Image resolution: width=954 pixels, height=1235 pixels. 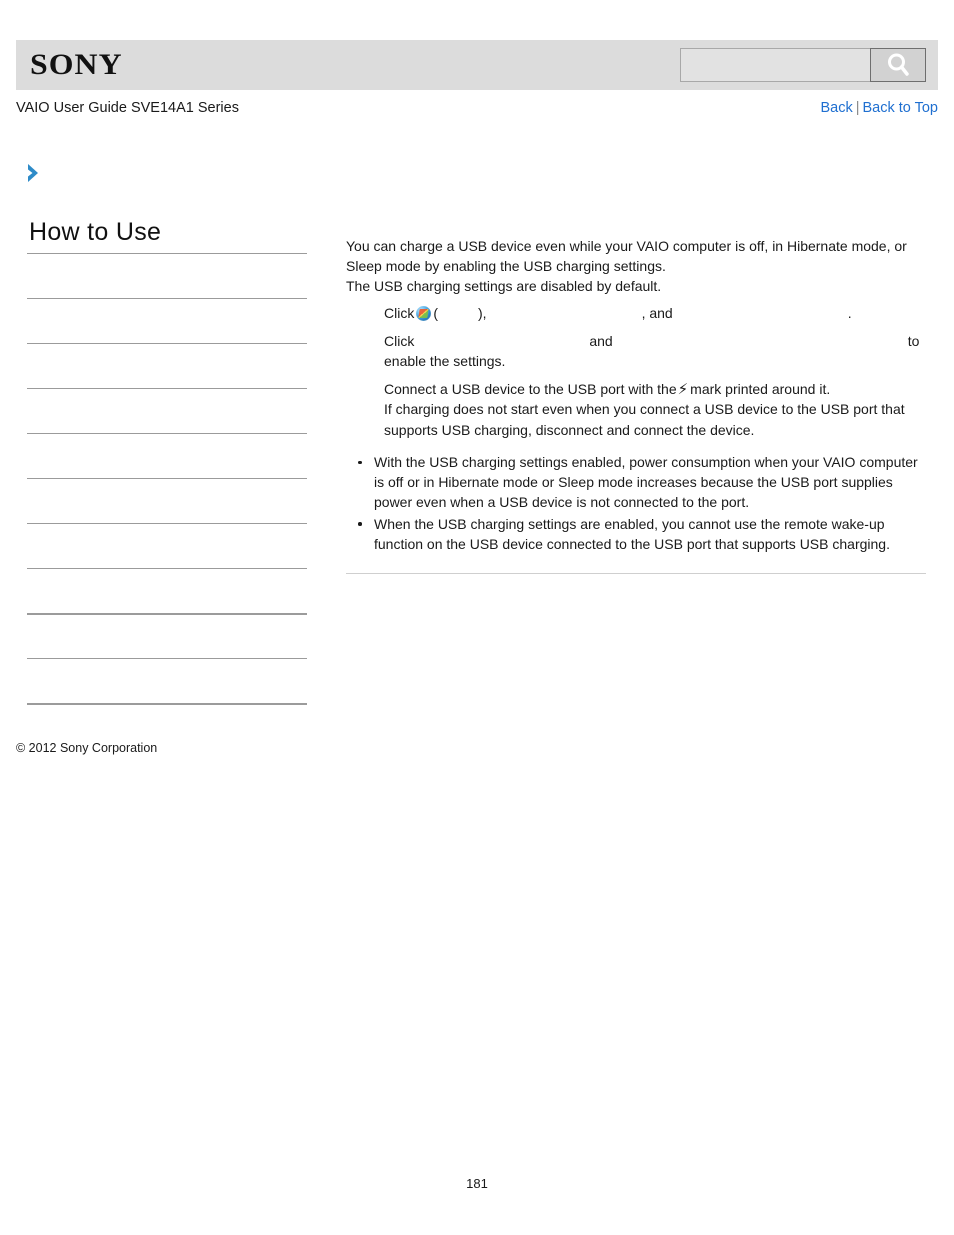 What do you see at coordinates (477, 65) in the screenshot?
I see `site-header: SONY` at bounding box center [477, 65].